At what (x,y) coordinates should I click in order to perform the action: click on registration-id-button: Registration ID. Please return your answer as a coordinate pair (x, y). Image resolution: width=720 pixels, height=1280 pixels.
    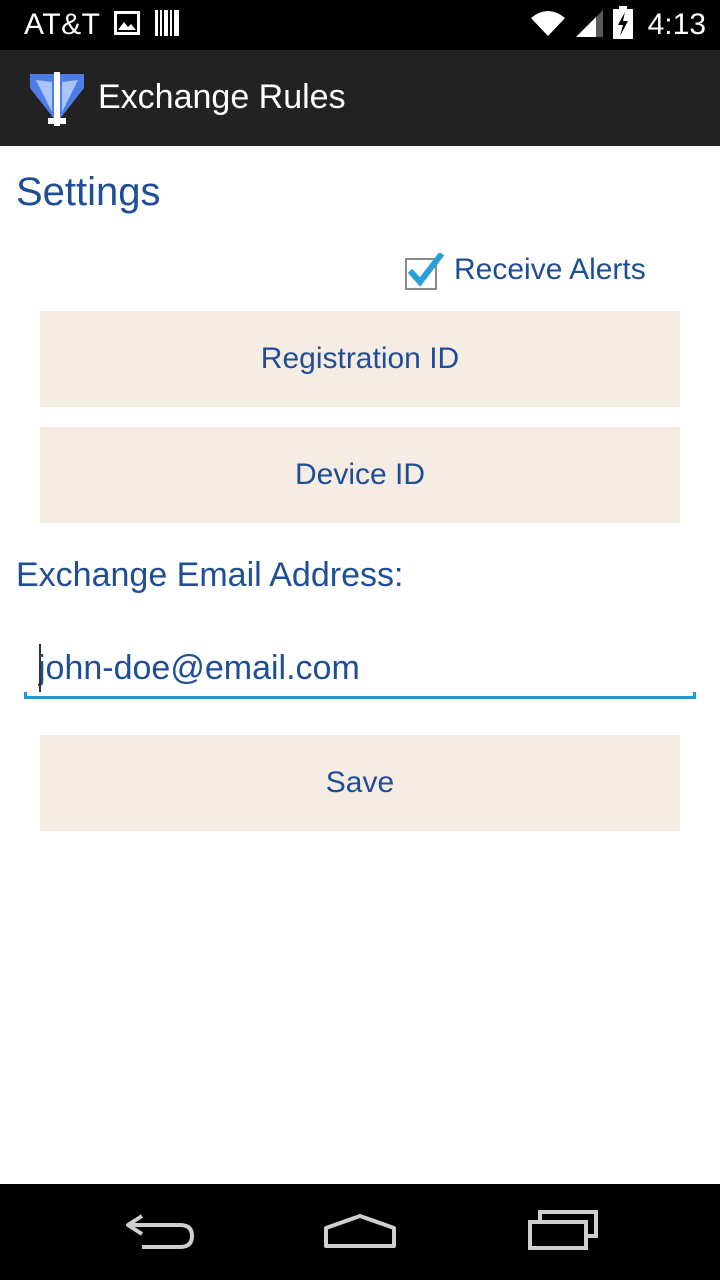
    Looking at the image, I should click on (360, 359).